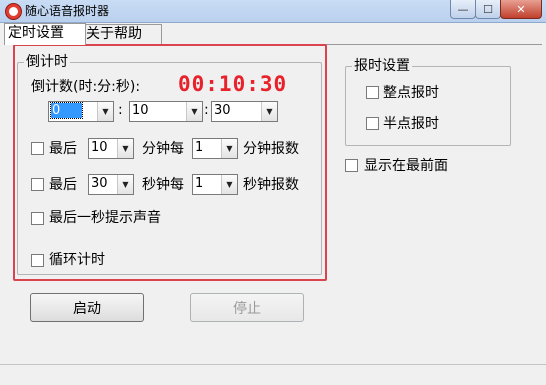  Describe the element at coordinates (86, 87) in the screenshot. I see `countdown-label: 倒计数(时:分:秒):` at that location.